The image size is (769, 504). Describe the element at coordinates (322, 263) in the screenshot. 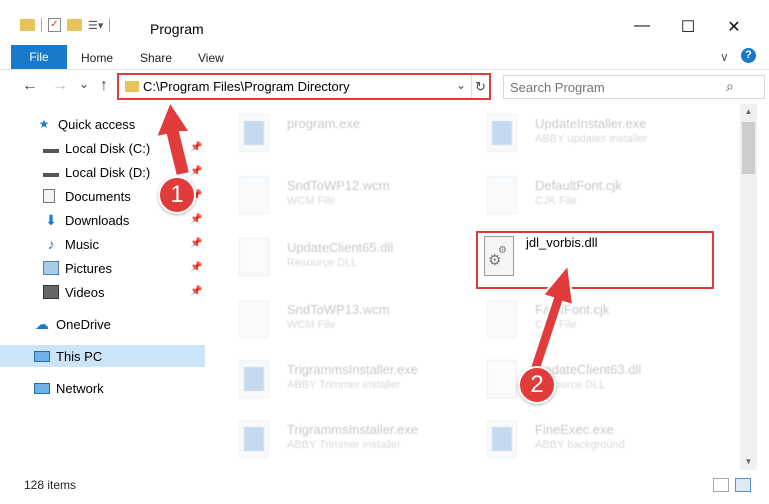

I see `file-type: Resource DLL` at that location.